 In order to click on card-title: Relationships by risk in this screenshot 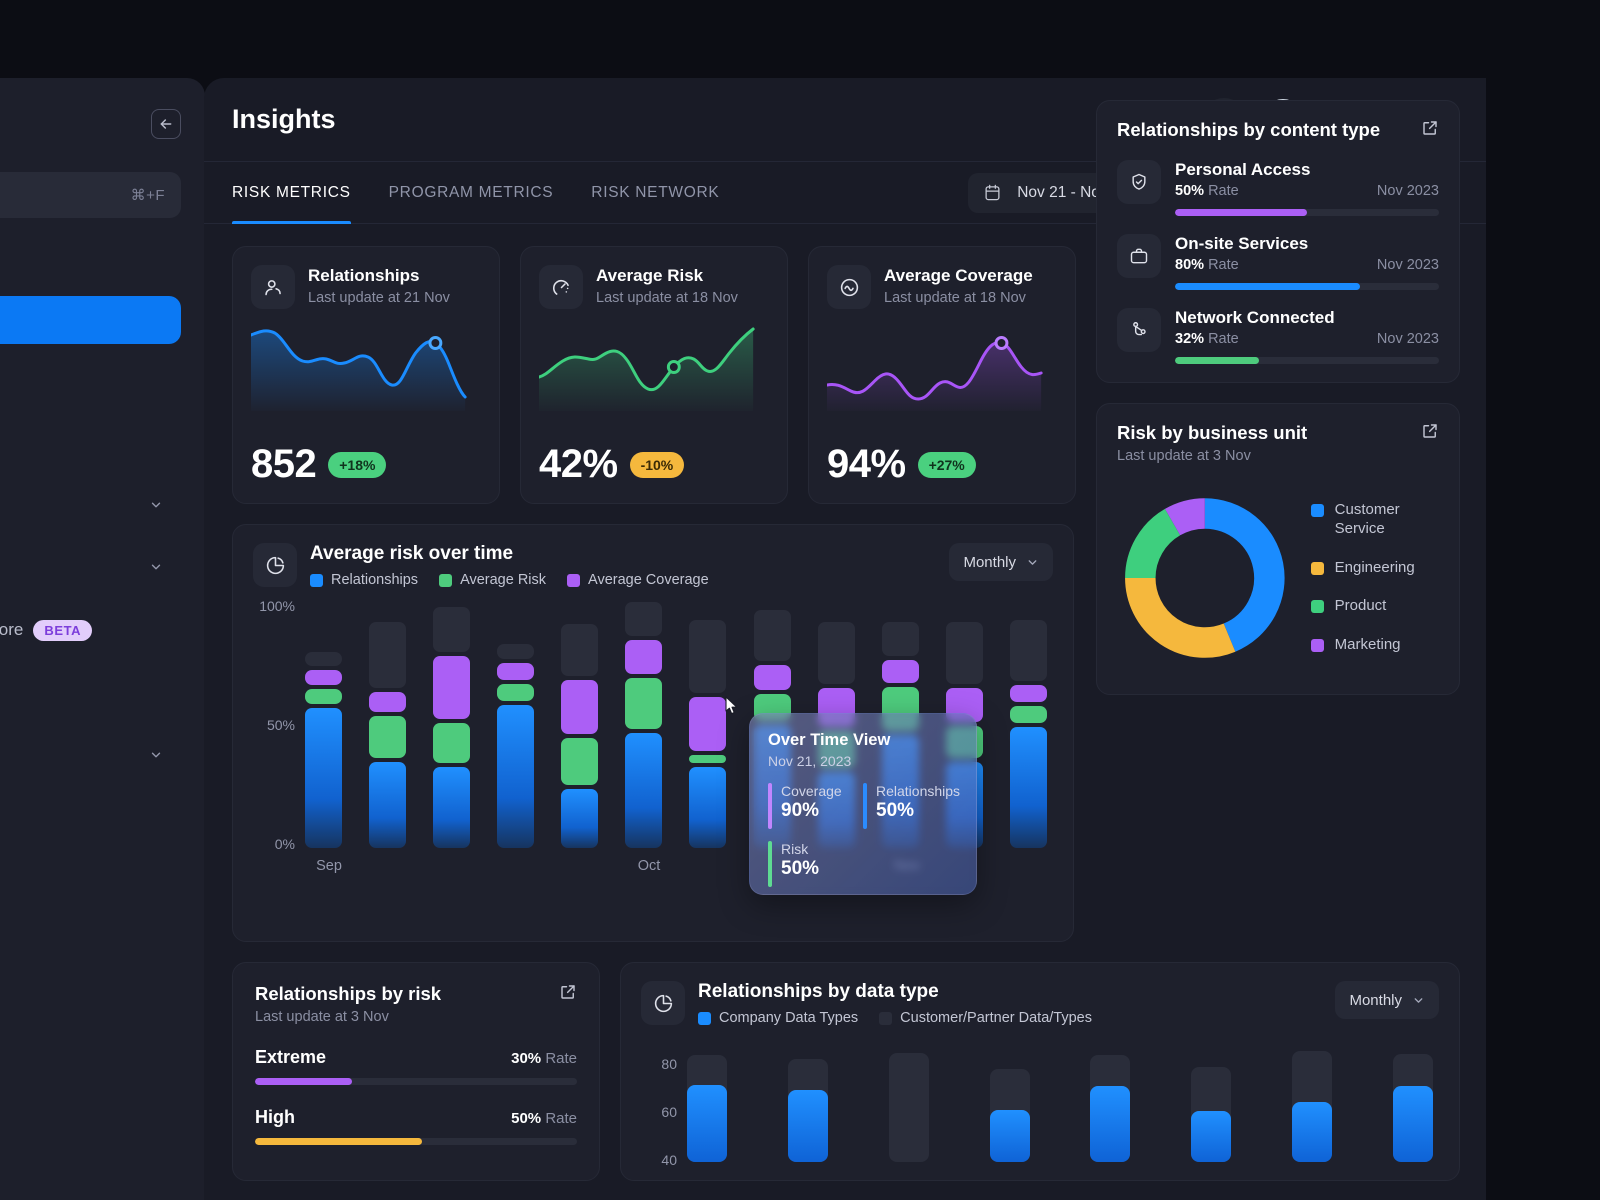, I will do `click(348, 993)`.